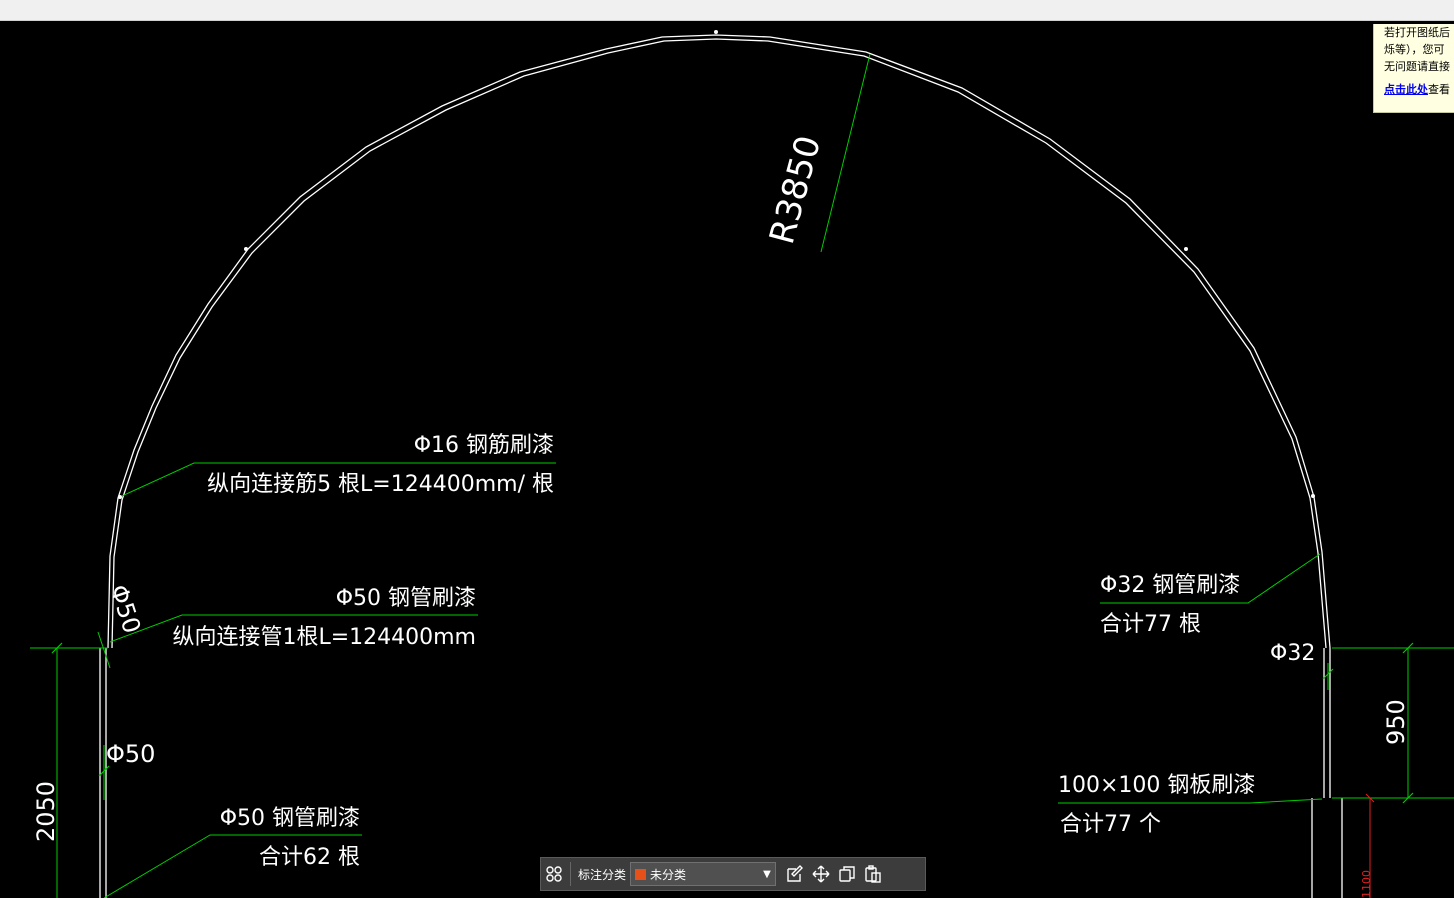  I want to click on pipe32-total: 合计77 根, so click(1150, 624).